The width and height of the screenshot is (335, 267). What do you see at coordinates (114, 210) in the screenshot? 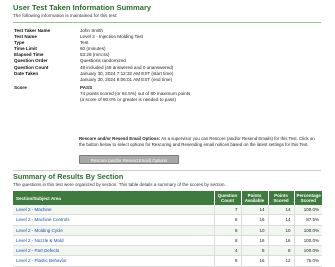
I see `section-link: Level 2 - Machine` at bounding box center [114, 210].